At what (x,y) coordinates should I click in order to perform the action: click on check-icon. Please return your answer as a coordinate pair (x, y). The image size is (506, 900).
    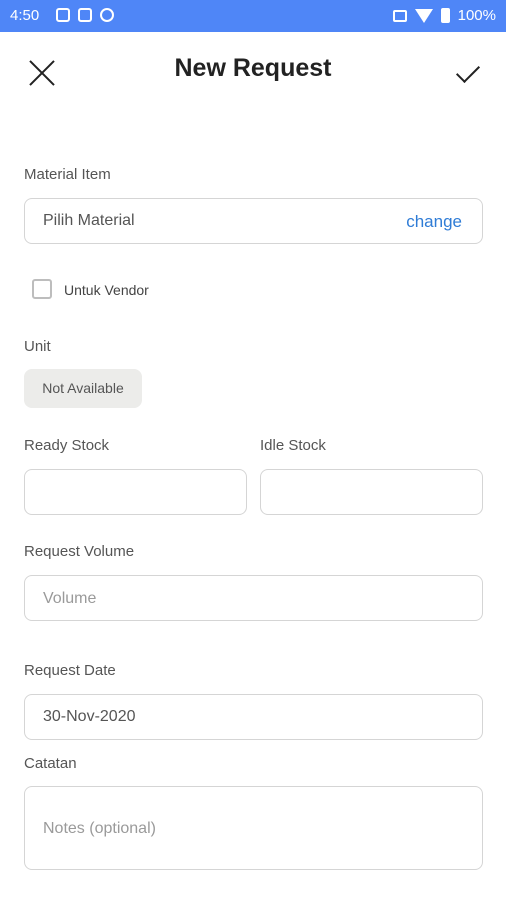
    Looking at the image, I should click on (465, 72).